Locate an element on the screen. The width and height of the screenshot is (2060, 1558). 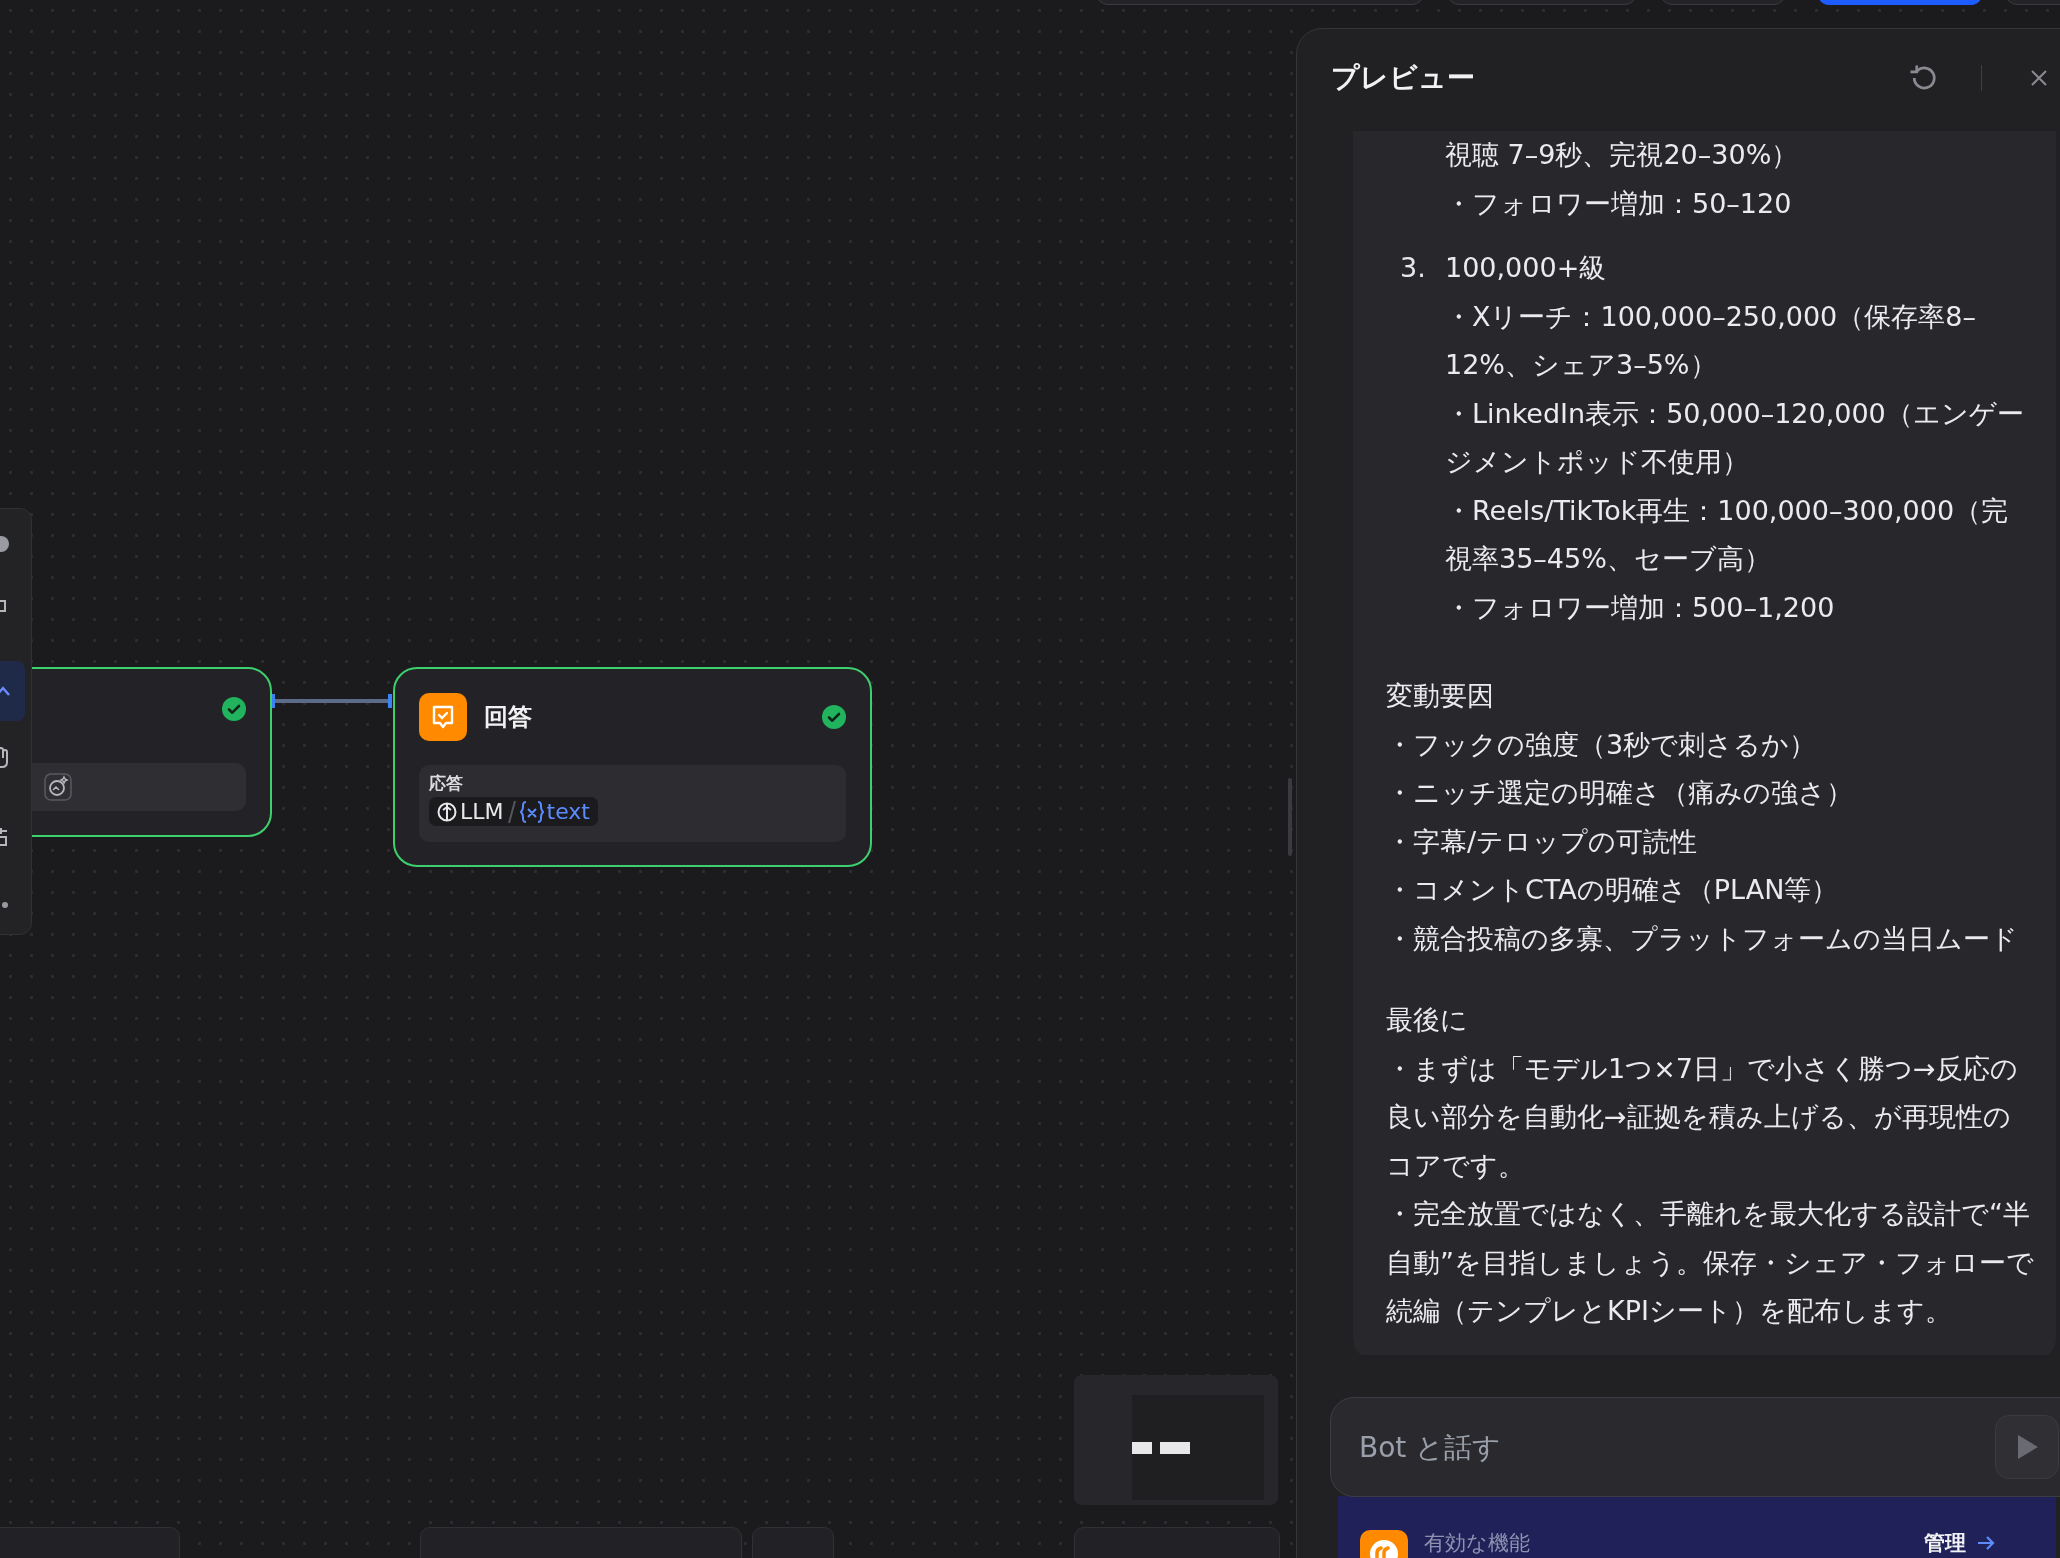
variable-icon is located at coordinates (531, 811).